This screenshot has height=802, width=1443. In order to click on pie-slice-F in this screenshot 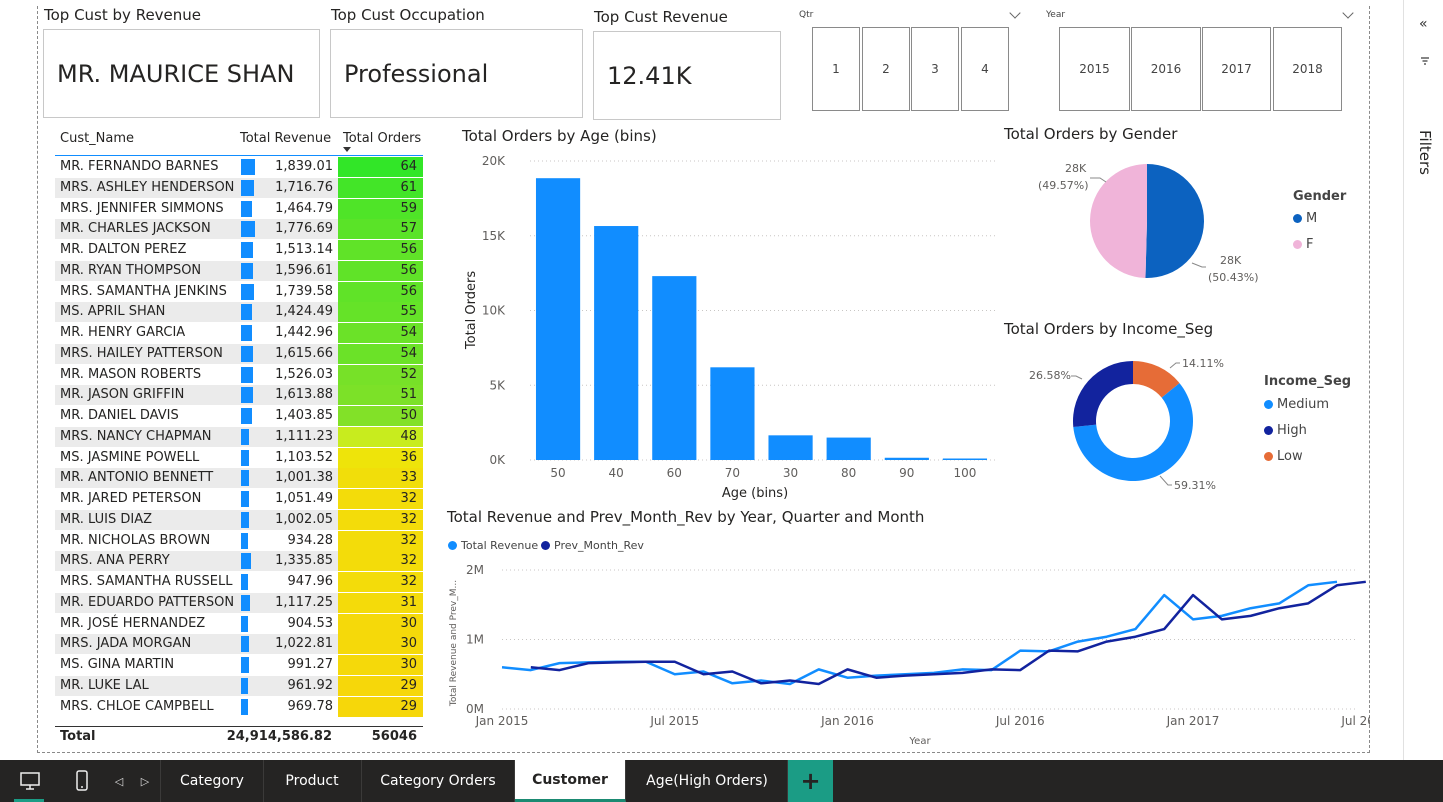, I will do `click(1118, 221)`.